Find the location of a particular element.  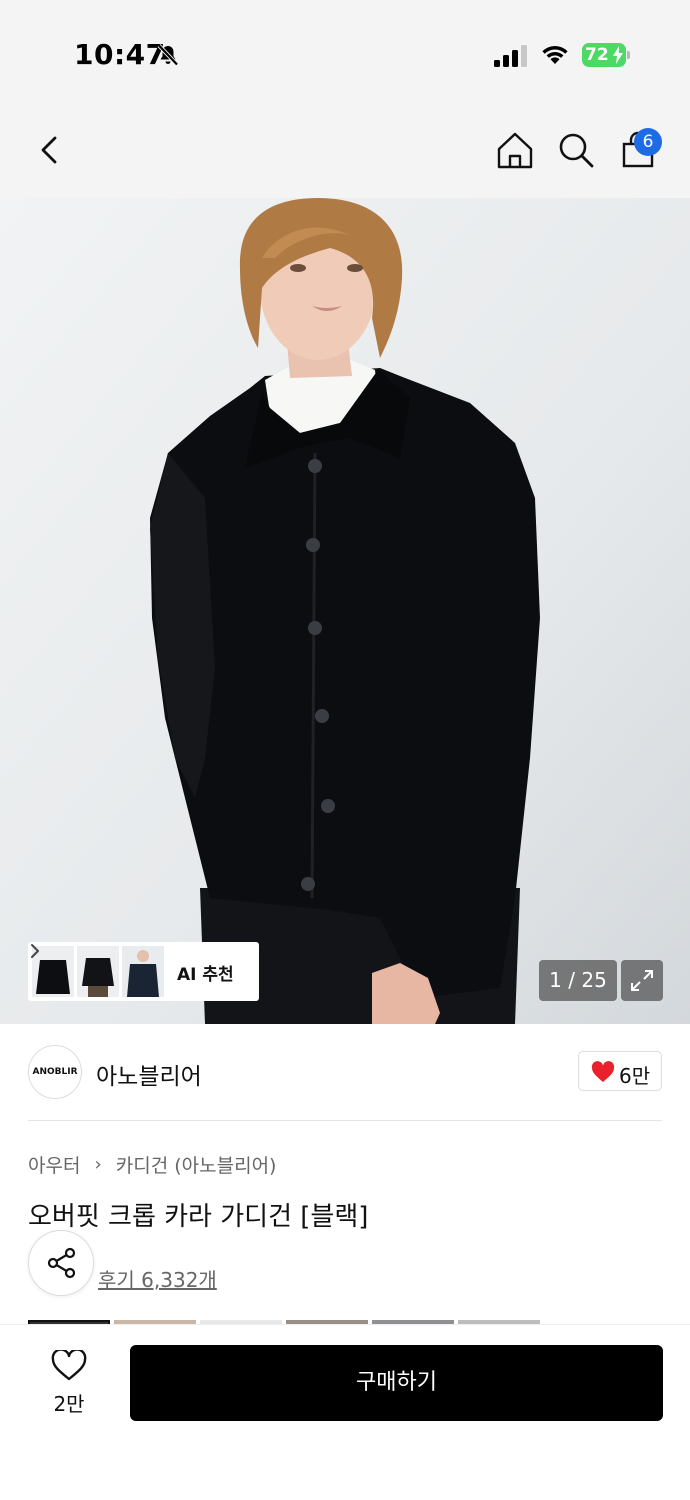

cellular-signal-icon is located at coordinates (510, 56).